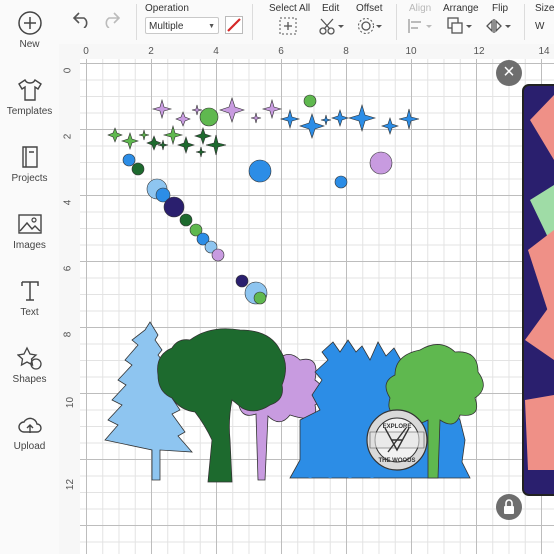 Image resolution: width=554 pixels, height=554 pixels. I want to click on pen-color-swatch-icon, so click(234, 25).